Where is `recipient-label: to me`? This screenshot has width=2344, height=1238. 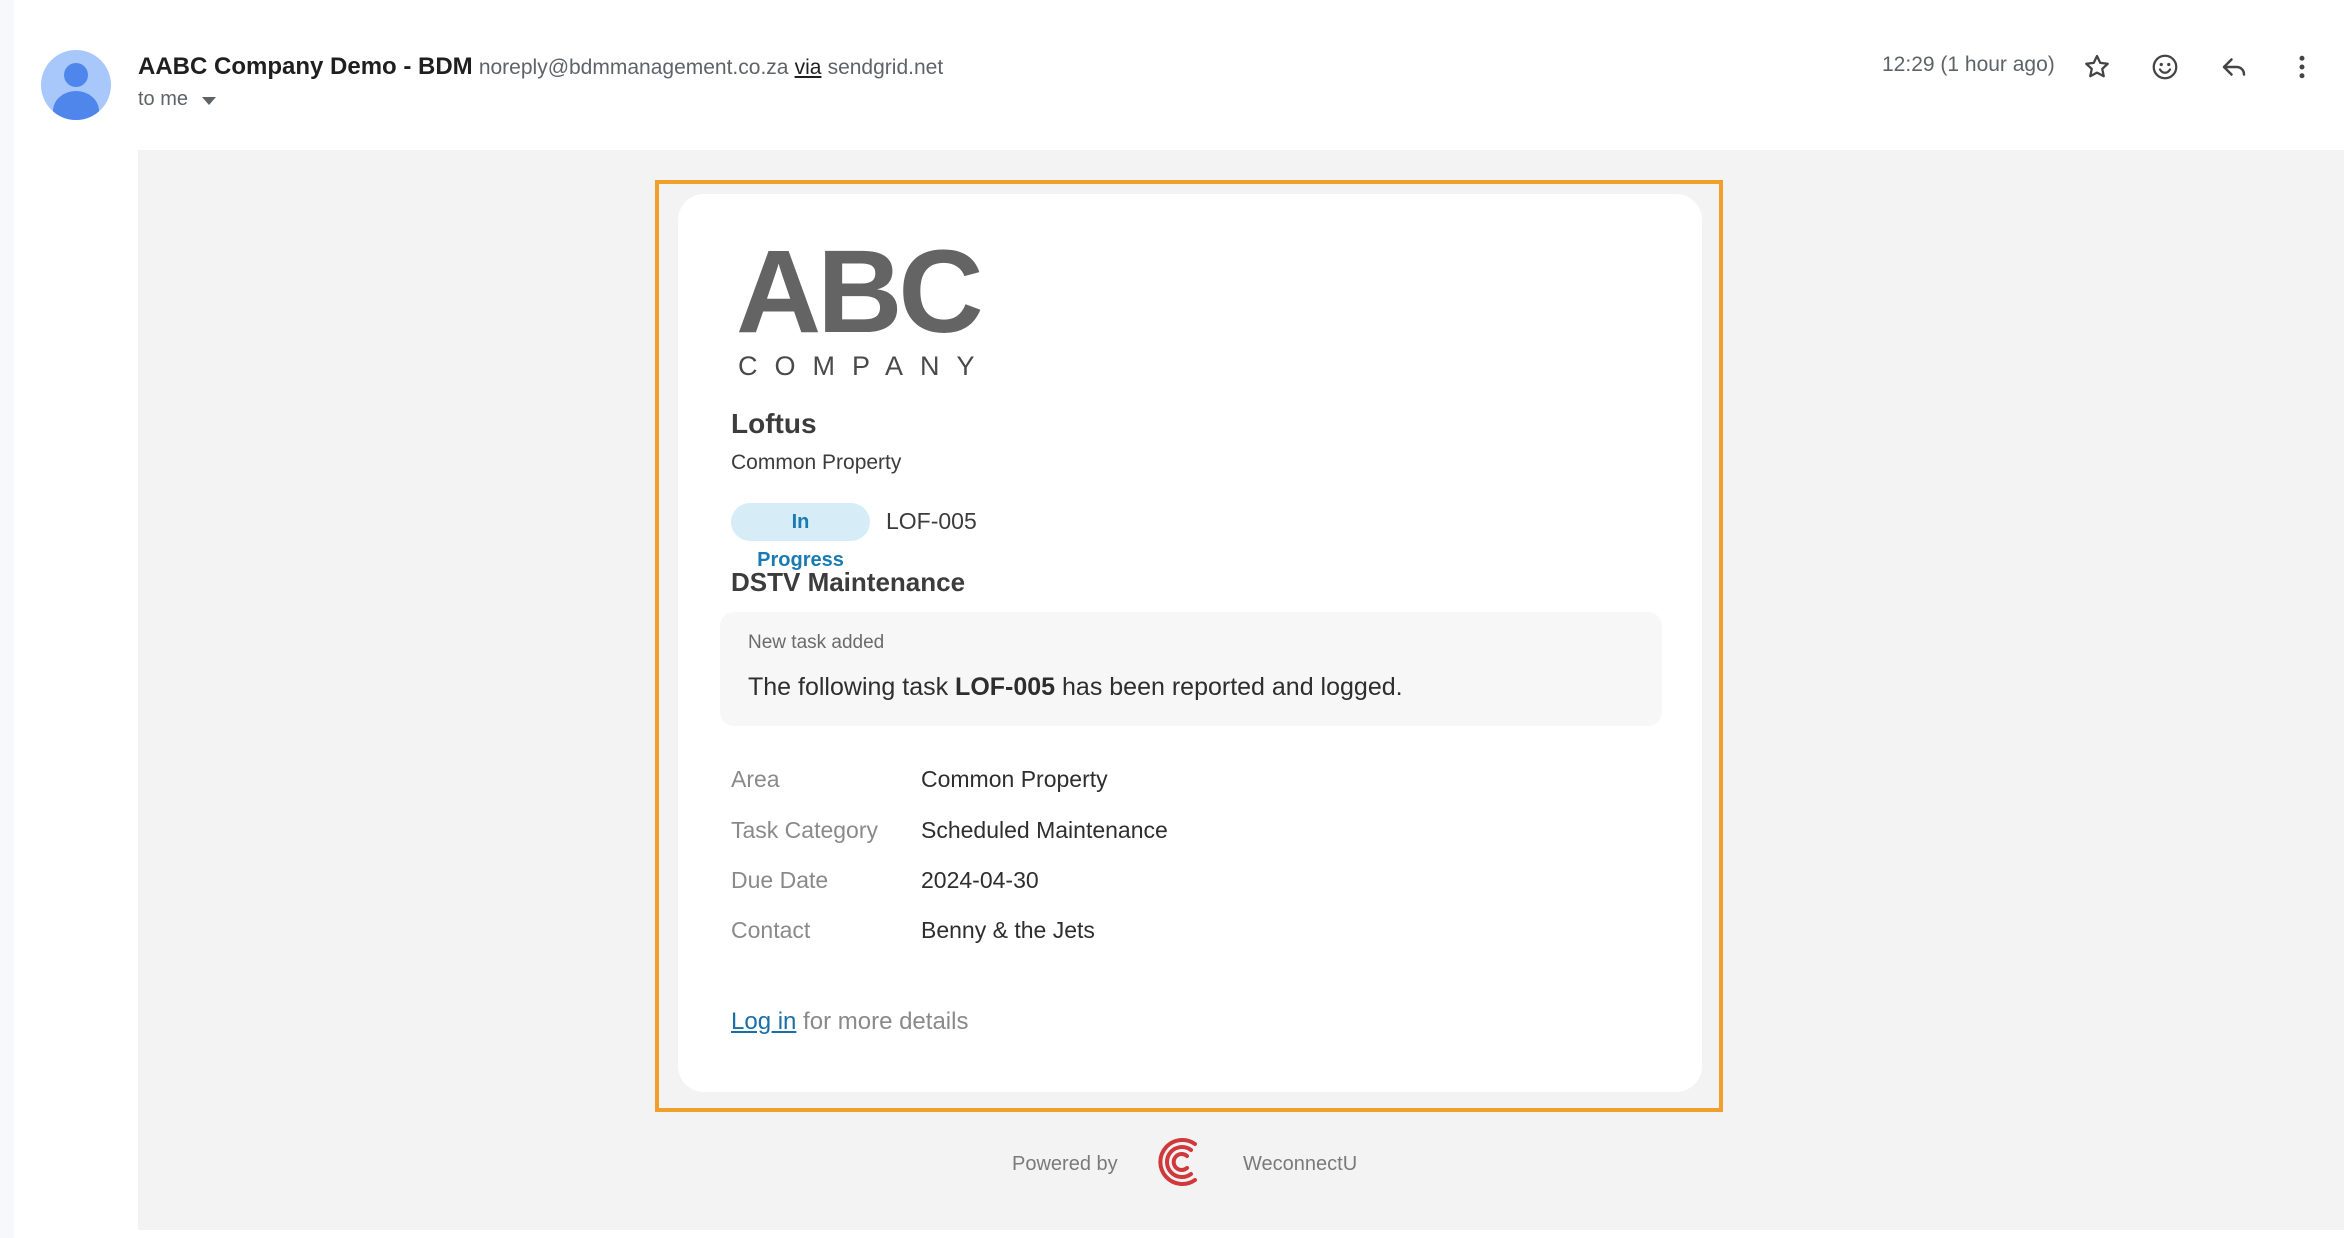 recipient-label: to me is located at coordinates (163, 99).